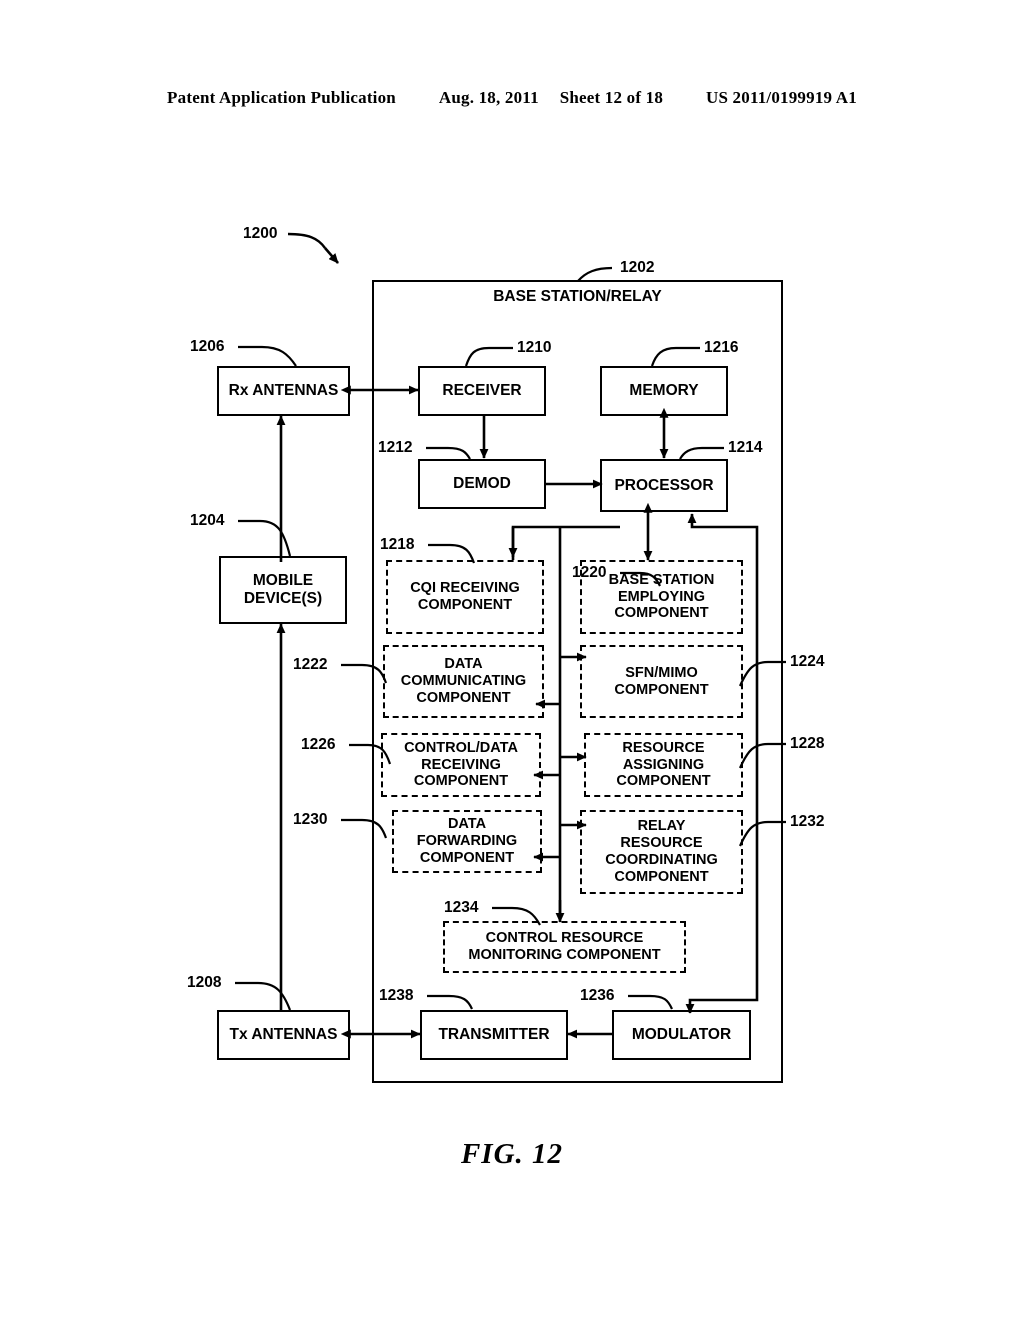 This screenshot has height=1320, width=1024. Describe the element at coordinates (807, 743) in the screenshot. I see `ref-1228: 1228` at that location.